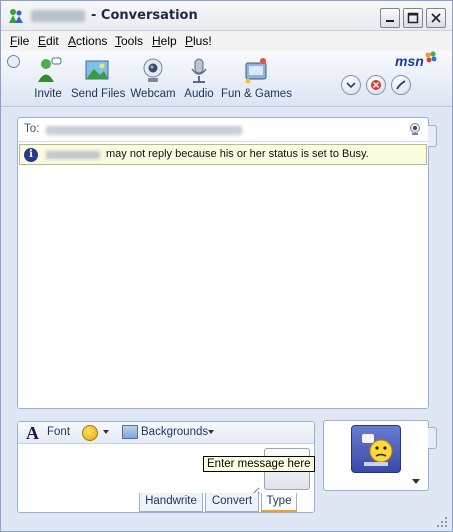  Describe the element at coordinates (48, 94) in the screenshot. I see `invite-label: Invite` at that location.